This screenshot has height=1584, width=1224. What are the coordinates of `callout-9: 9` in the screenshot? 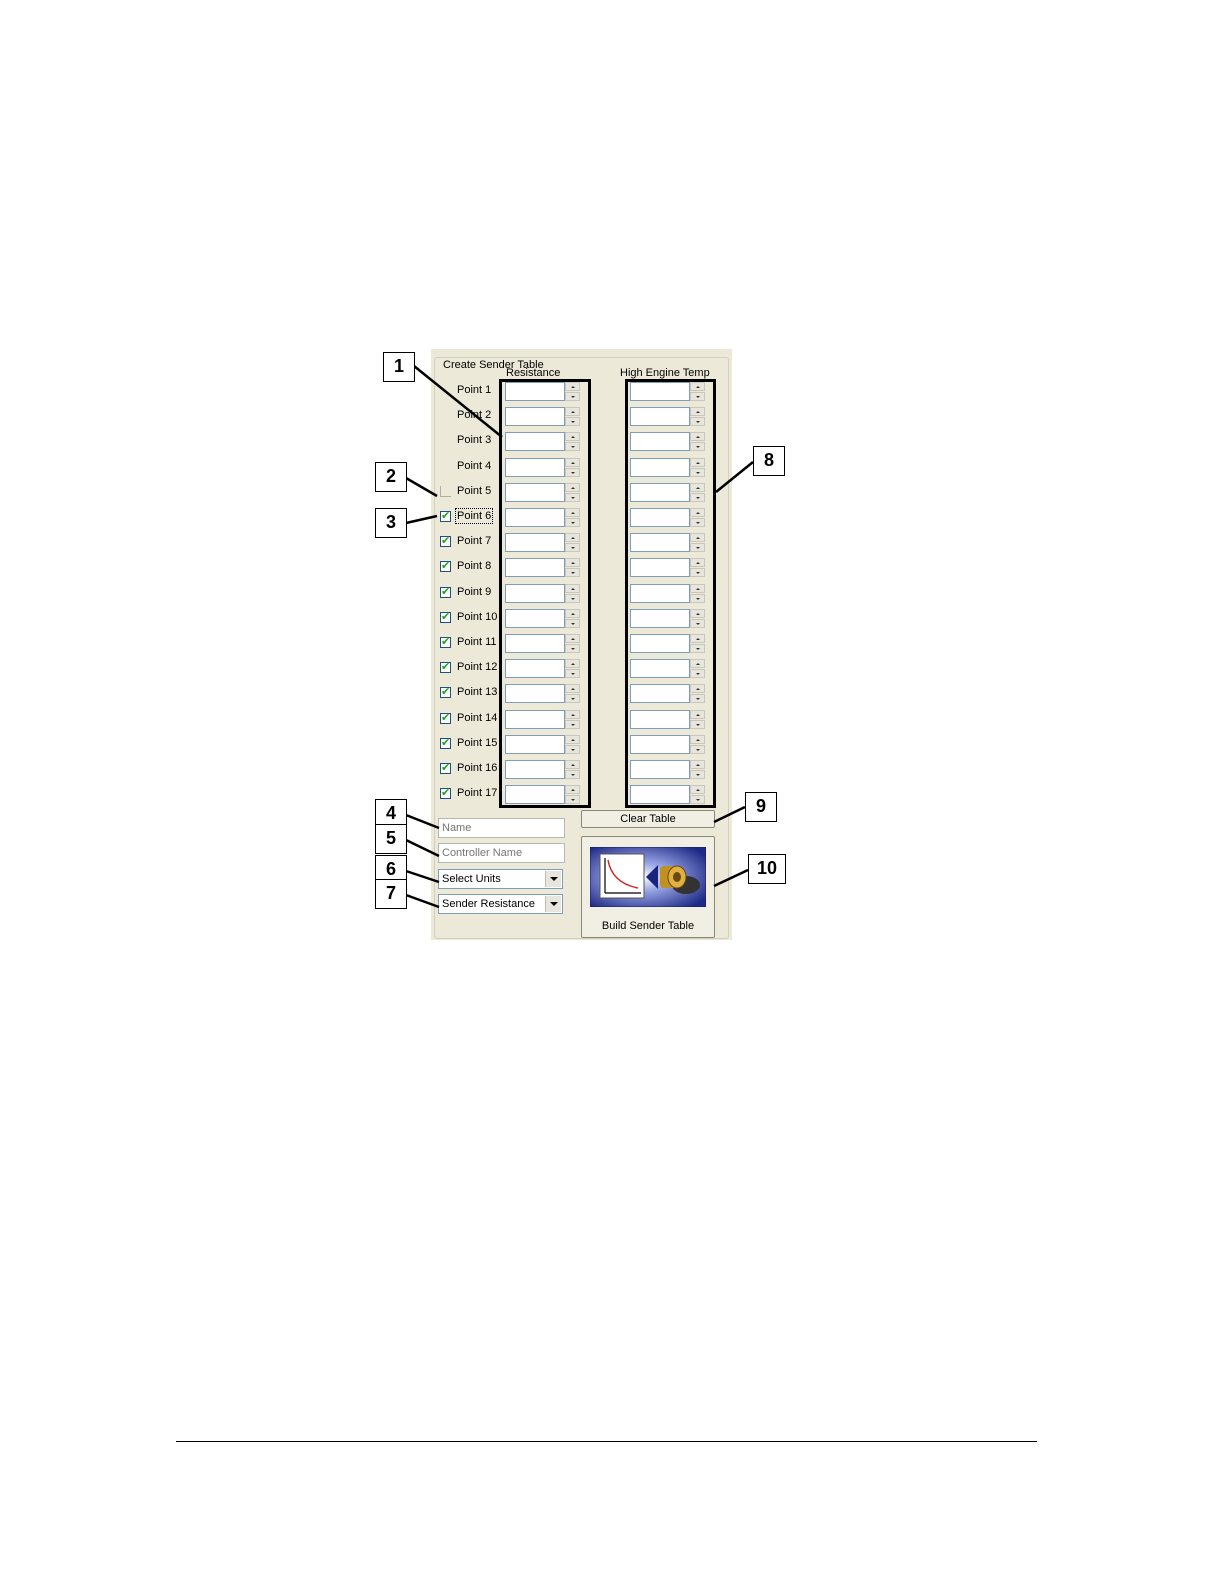 It's located at (761, 807).